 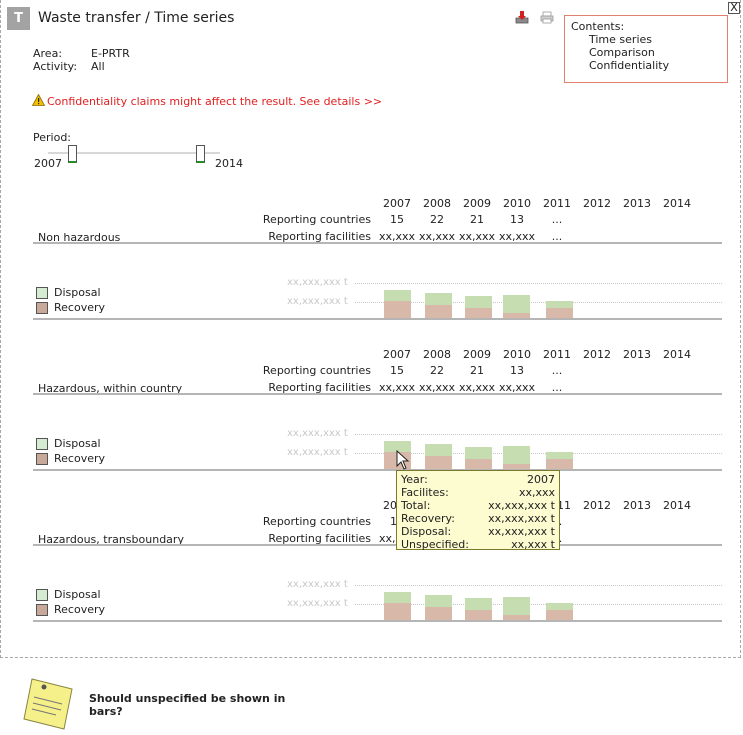 What do you see at coordinates (110, 53) in the screenshot?
I see `area-value: E-PRTR` at bounding box center [110, 53].